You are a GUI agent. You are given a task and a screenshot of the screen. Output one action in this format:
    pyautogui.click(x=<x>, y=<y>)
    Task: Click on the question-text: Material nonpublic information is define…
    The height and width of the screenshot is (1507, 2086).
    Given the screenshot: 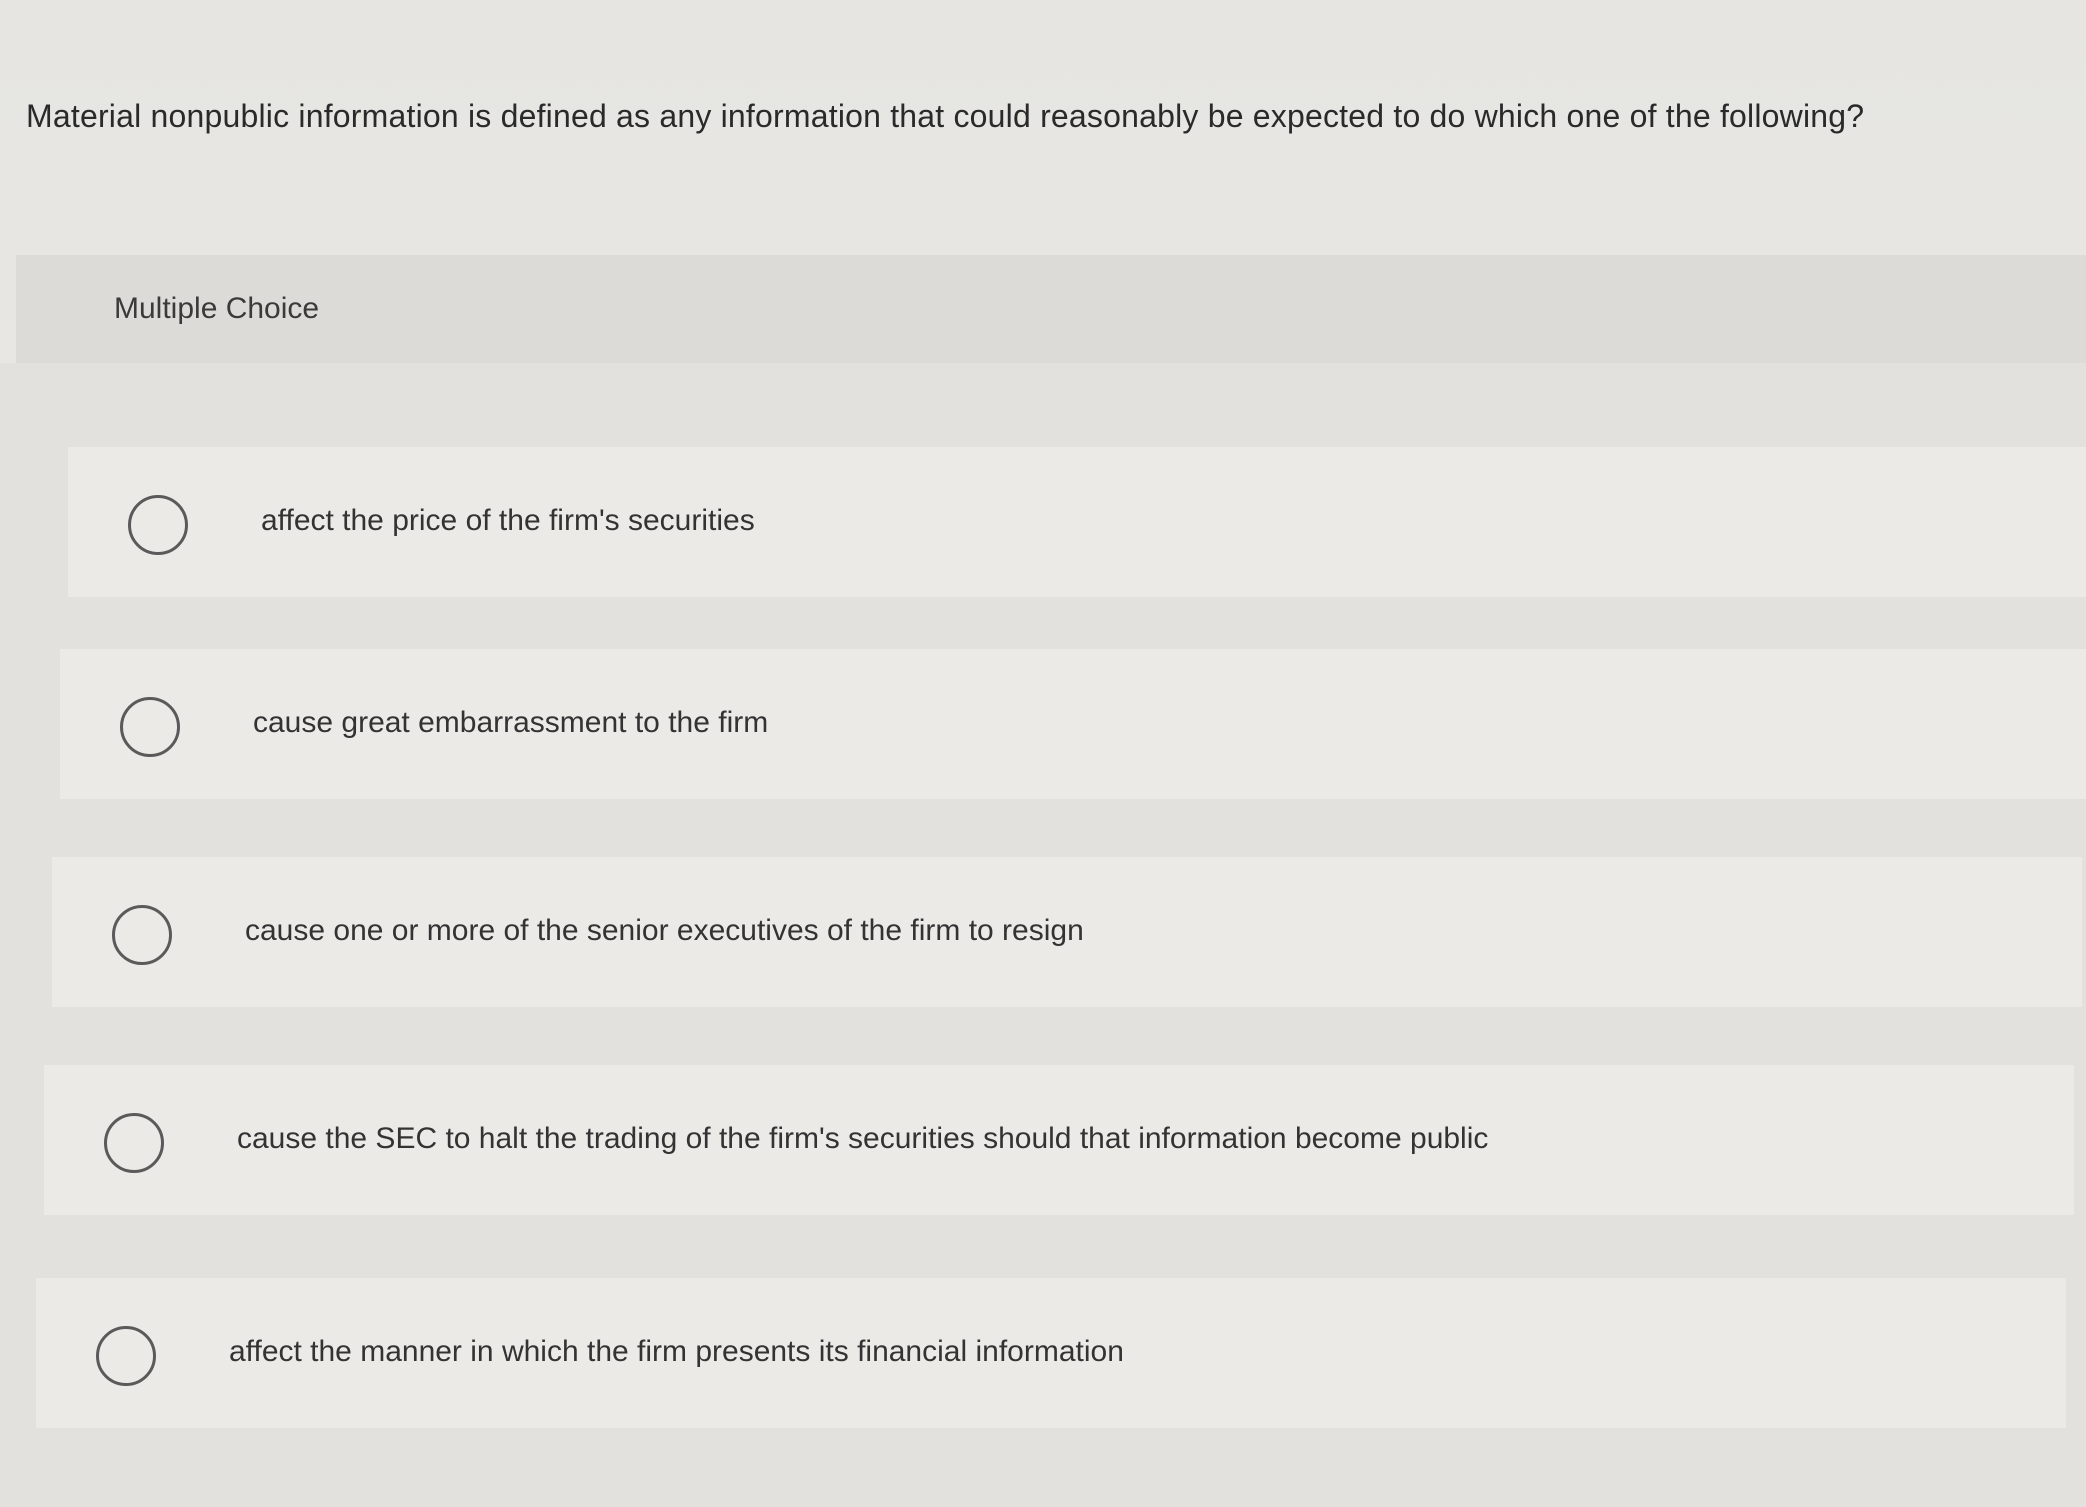 What is the action you would take?
    pyautogui.click(x=945, y=116)
    